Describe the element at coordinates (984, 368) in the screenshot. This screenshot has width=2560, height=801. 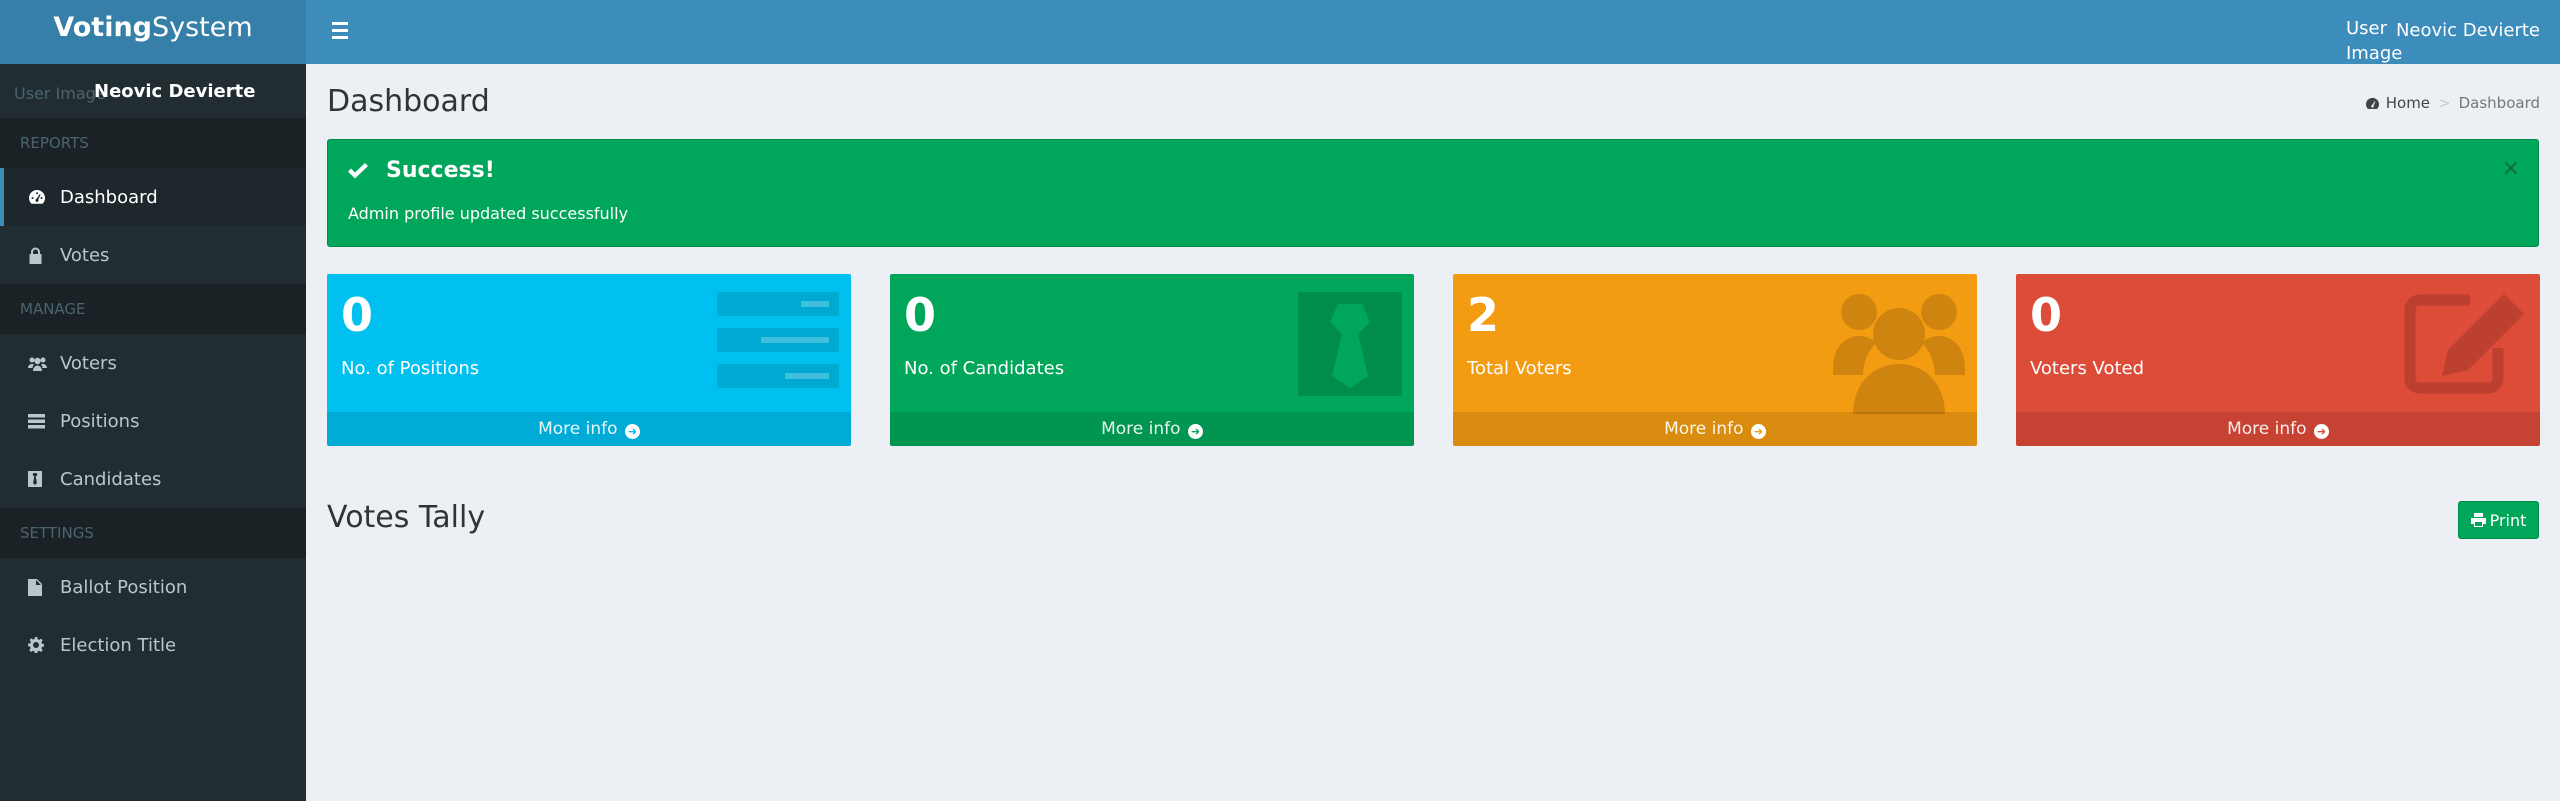
I see `box-label: No. of Candidates` at that location.